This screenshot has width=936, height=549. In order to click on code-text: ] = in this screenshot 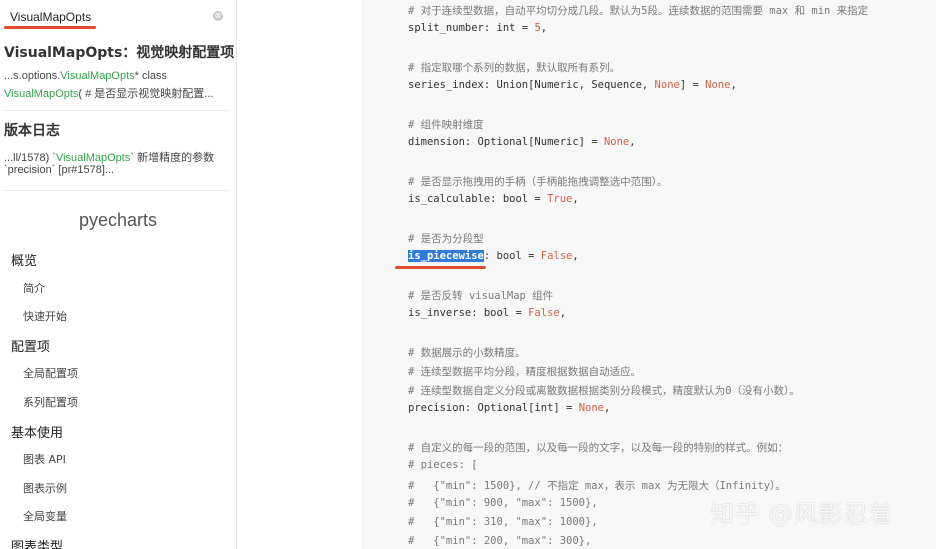, I will do `click(692, 85)`.